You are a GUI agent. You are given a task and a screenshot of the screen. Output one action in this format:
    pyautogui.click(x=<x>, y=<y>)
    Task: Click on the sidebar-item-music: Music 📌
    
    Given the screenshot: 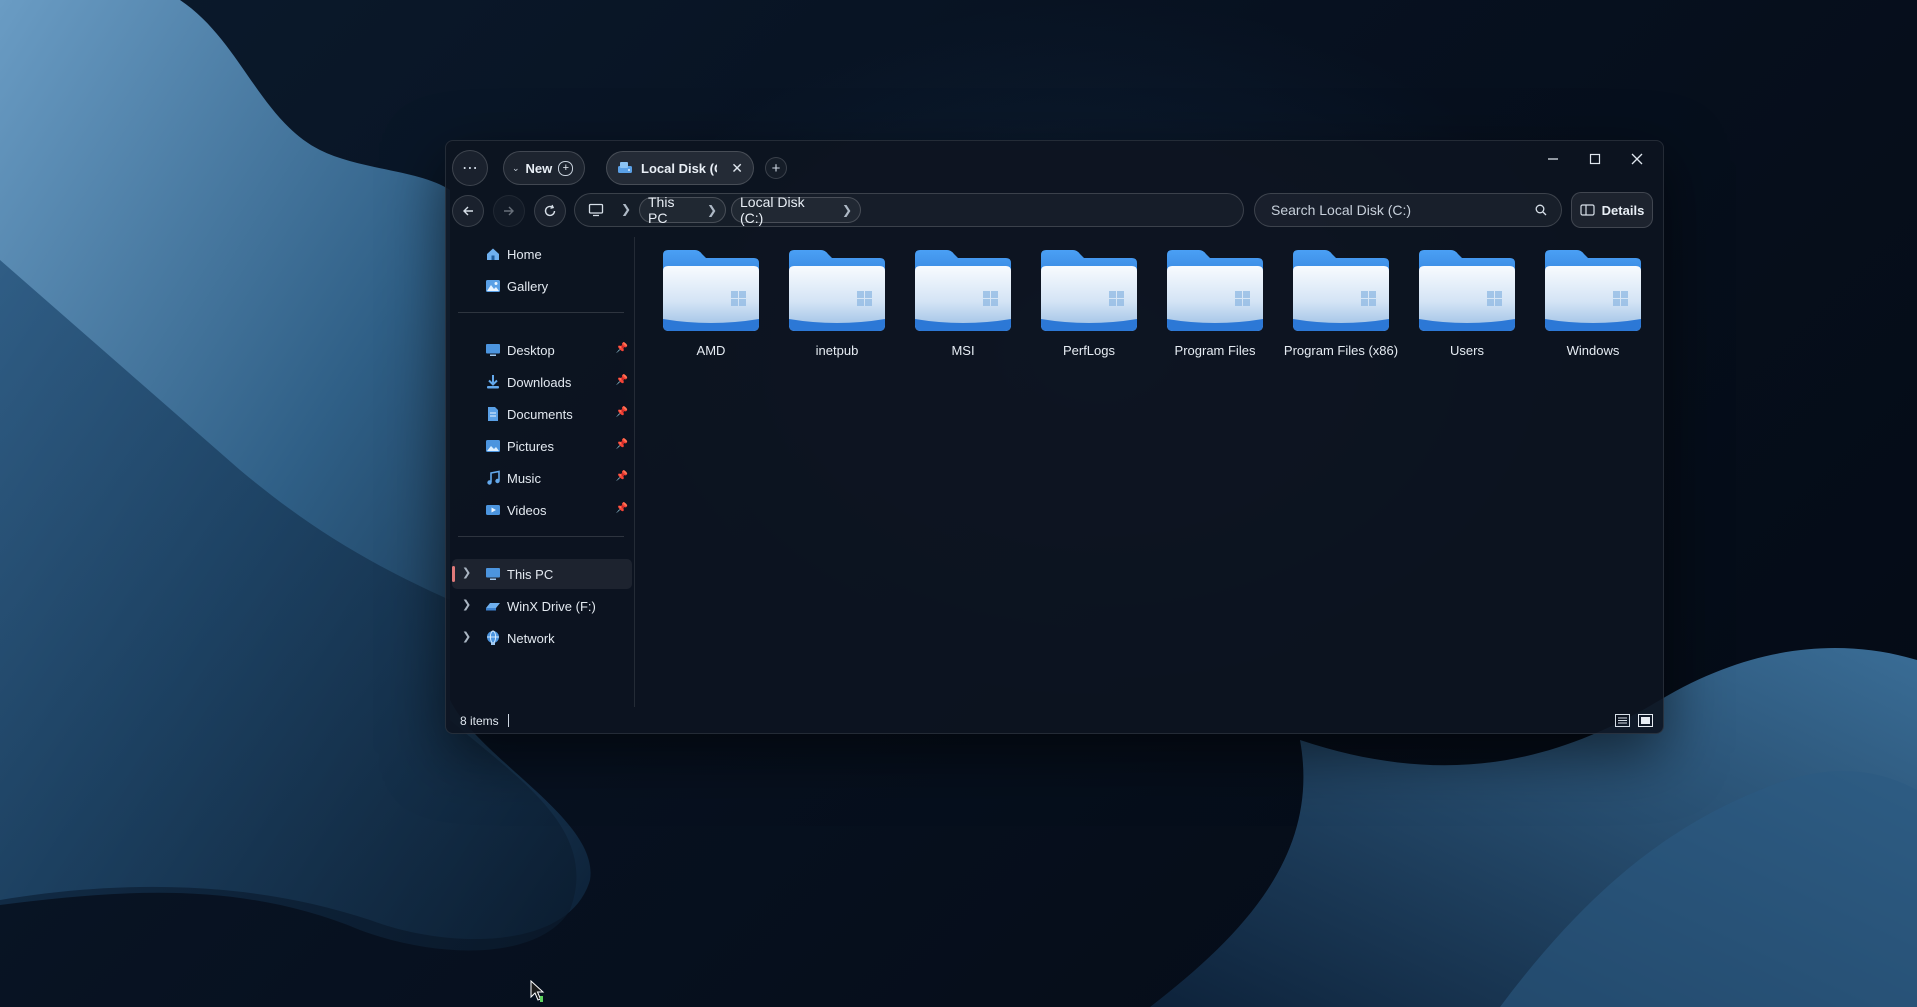 What is the action you would take?
    pyautogui.click(x=542, y=478)
    